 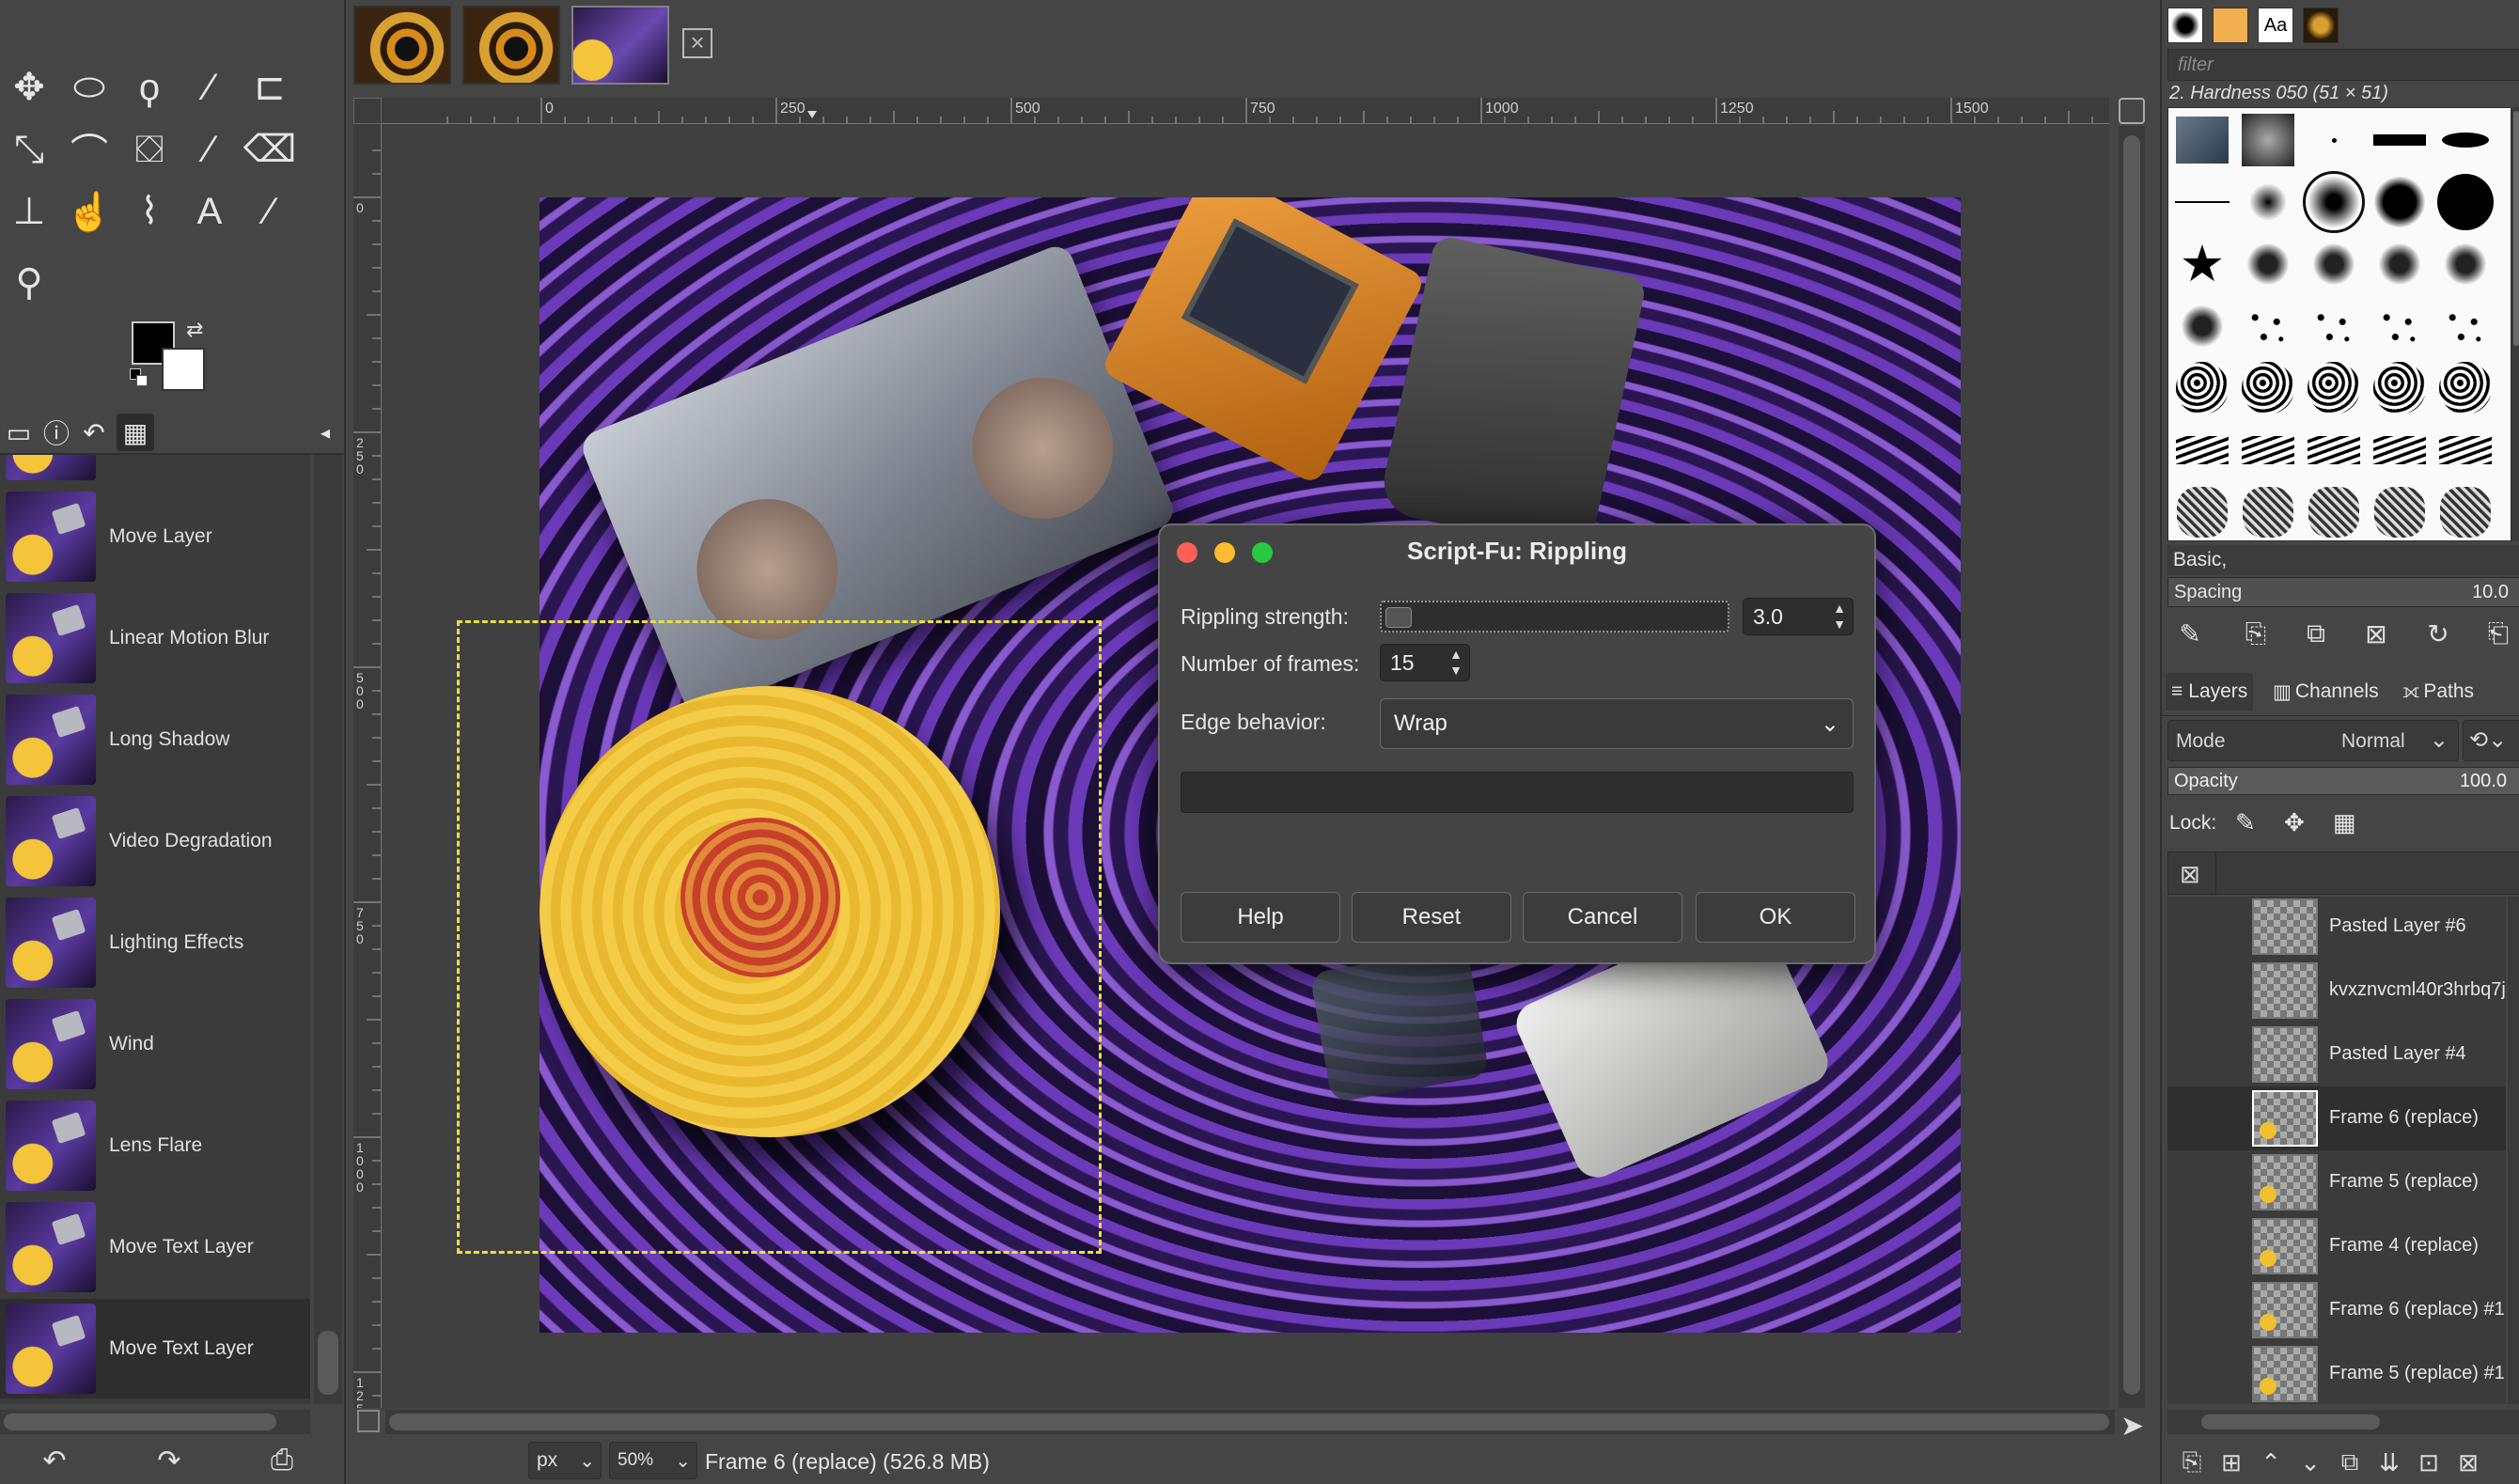 I want to click on raise-layer-icon: ⌃, so click(x=2271, y=1462).